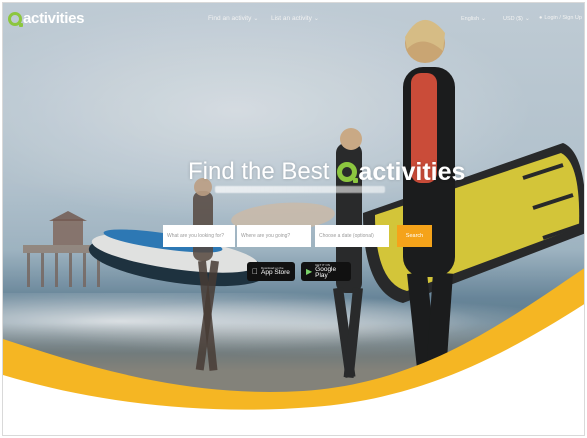  Describe the element at coordinates (323, 264) in the screenshot. I see `google-play-small-text: GET IT ON` at that location.